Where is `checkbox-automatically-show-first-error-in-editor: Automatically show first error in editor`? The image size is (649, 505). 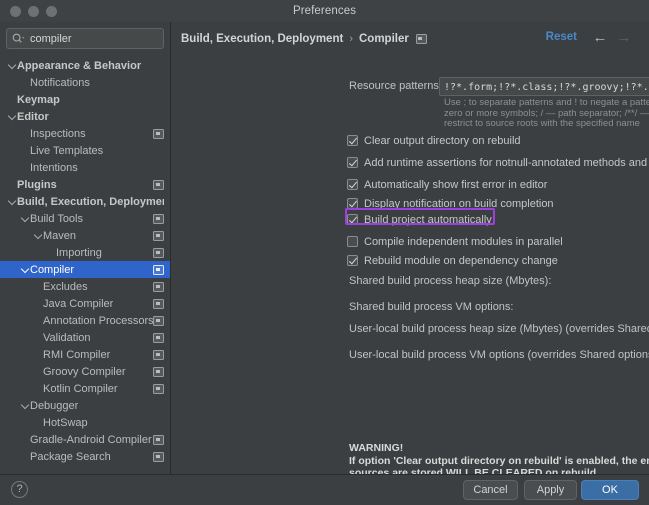 checkbox-automatically-show-first-error-in-editor: Automatically show first error in editor is located at coordinates (447, 184).